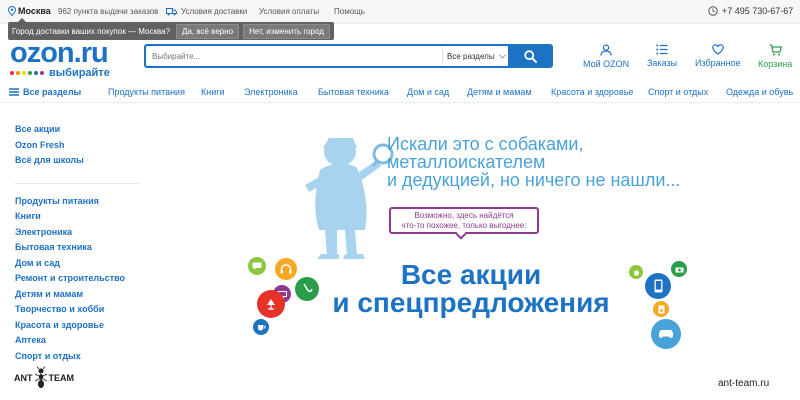  I want to click on sidebar-category-item: Электроника, so click(80, 235).